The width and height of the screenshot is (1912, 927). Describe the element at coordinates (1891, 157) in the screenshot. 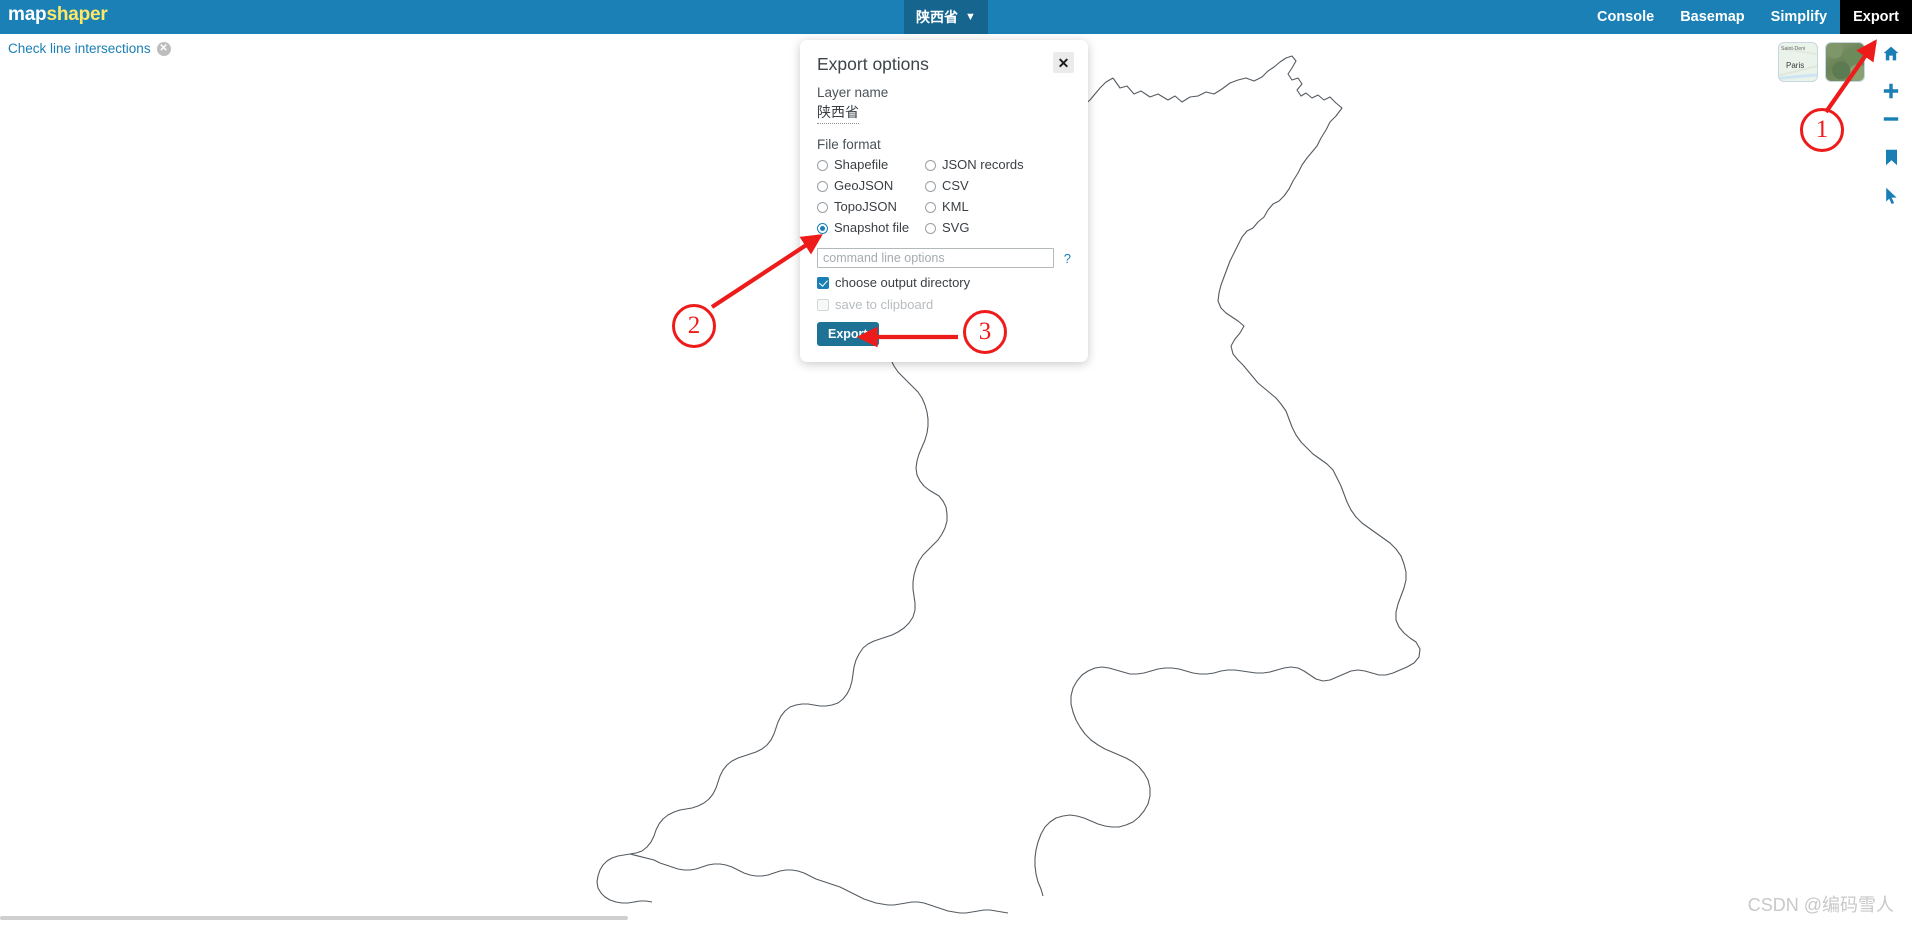

I see `bookmark-icon` at that location.